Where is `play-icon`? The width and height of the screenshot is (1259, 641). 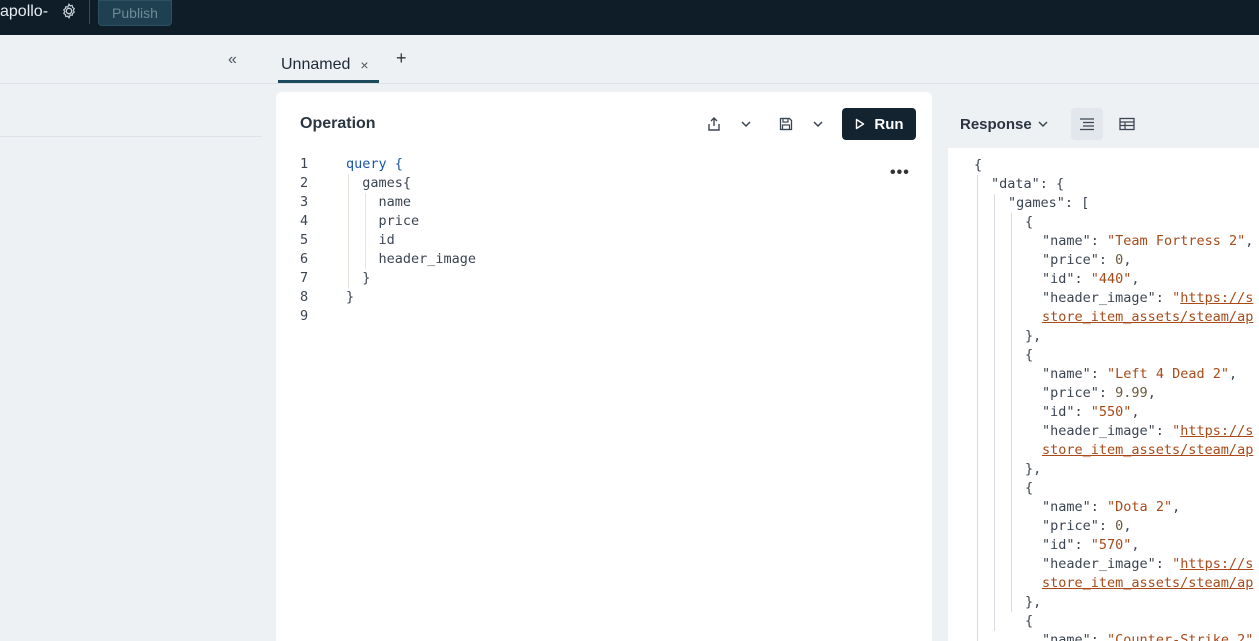 play-icon is located at coordinates (860, 124).